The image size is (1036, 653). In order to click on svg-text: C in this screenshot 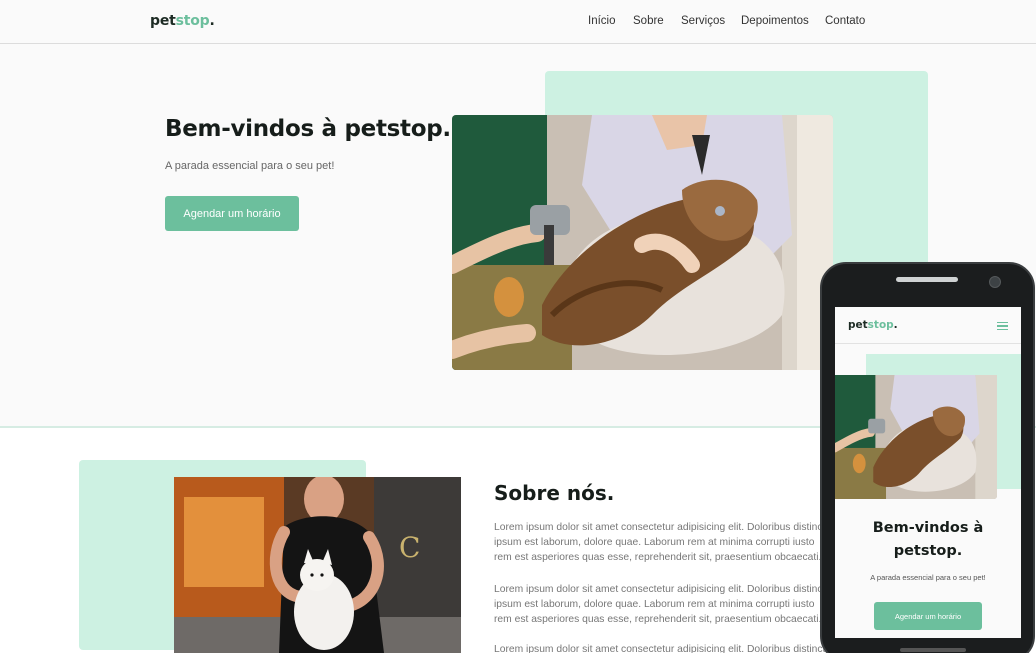, I will do `click(409, 547)`.